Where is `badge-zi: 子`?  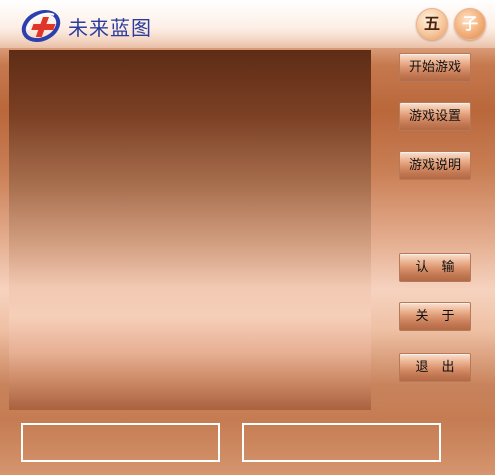 badge-zi: 子 is located at coordinates (470, 24).